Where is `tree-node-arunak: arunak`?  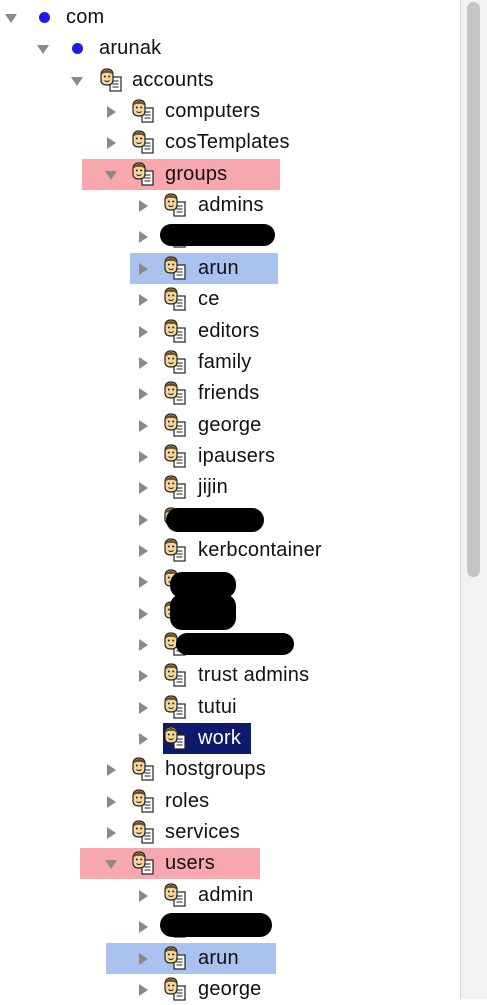 tree-node-arunak: arunak is located at coordinates (230, 48).